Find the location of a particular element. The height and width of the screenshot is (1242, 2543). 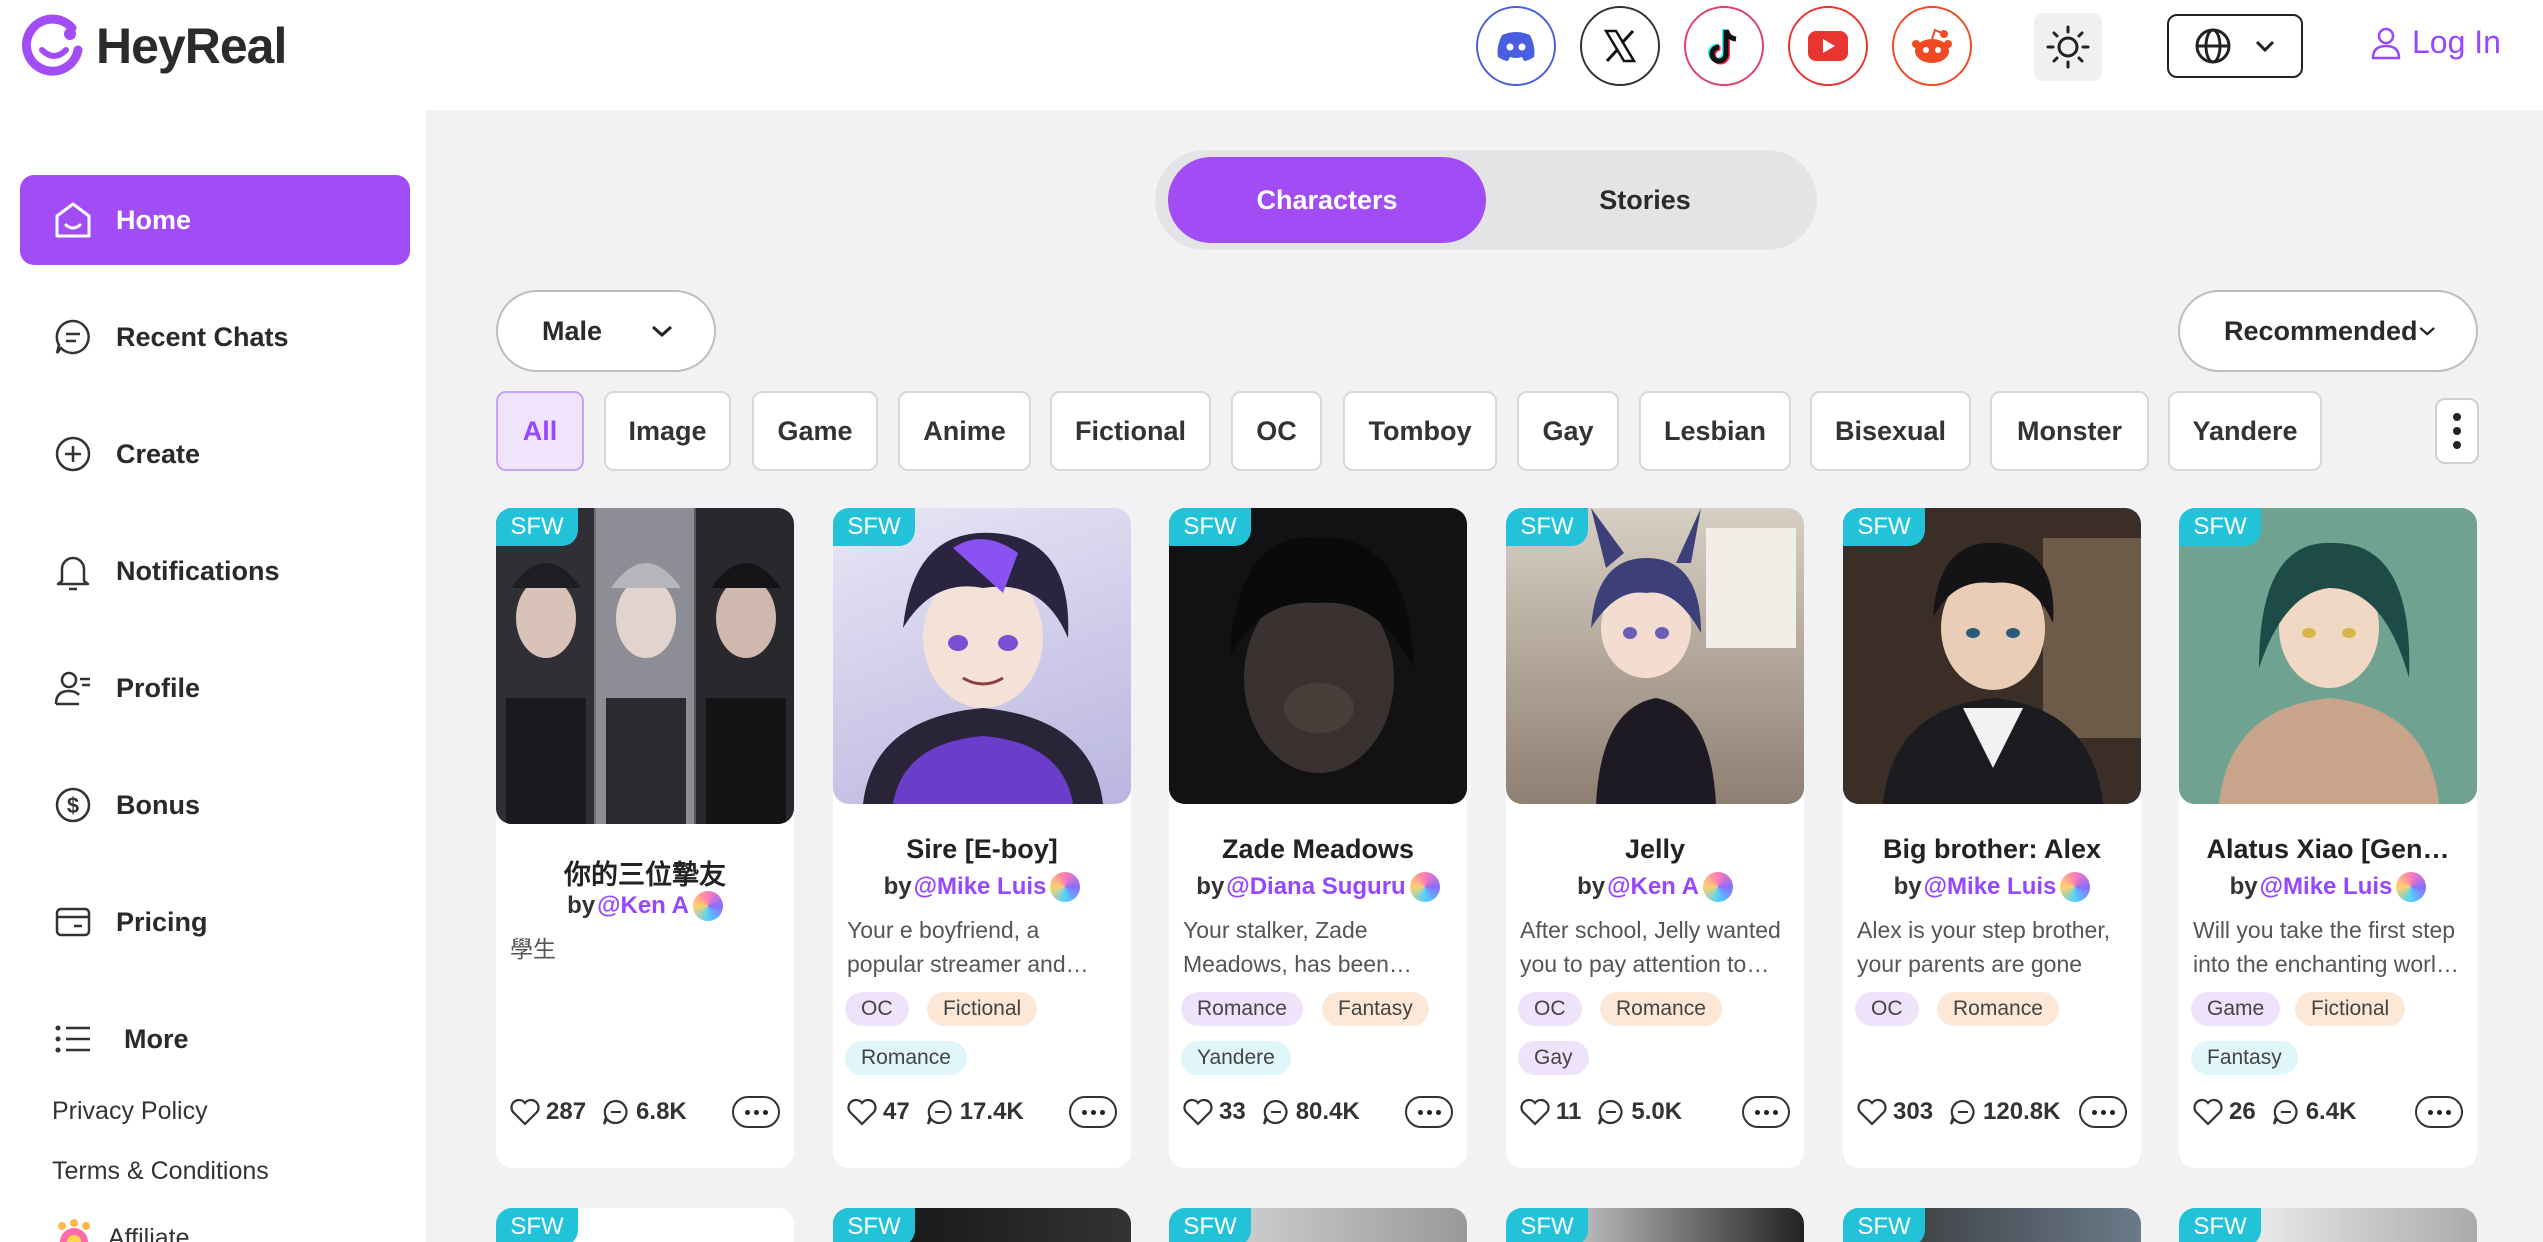

tiktok-icon is located at coordinates (1724, 46).